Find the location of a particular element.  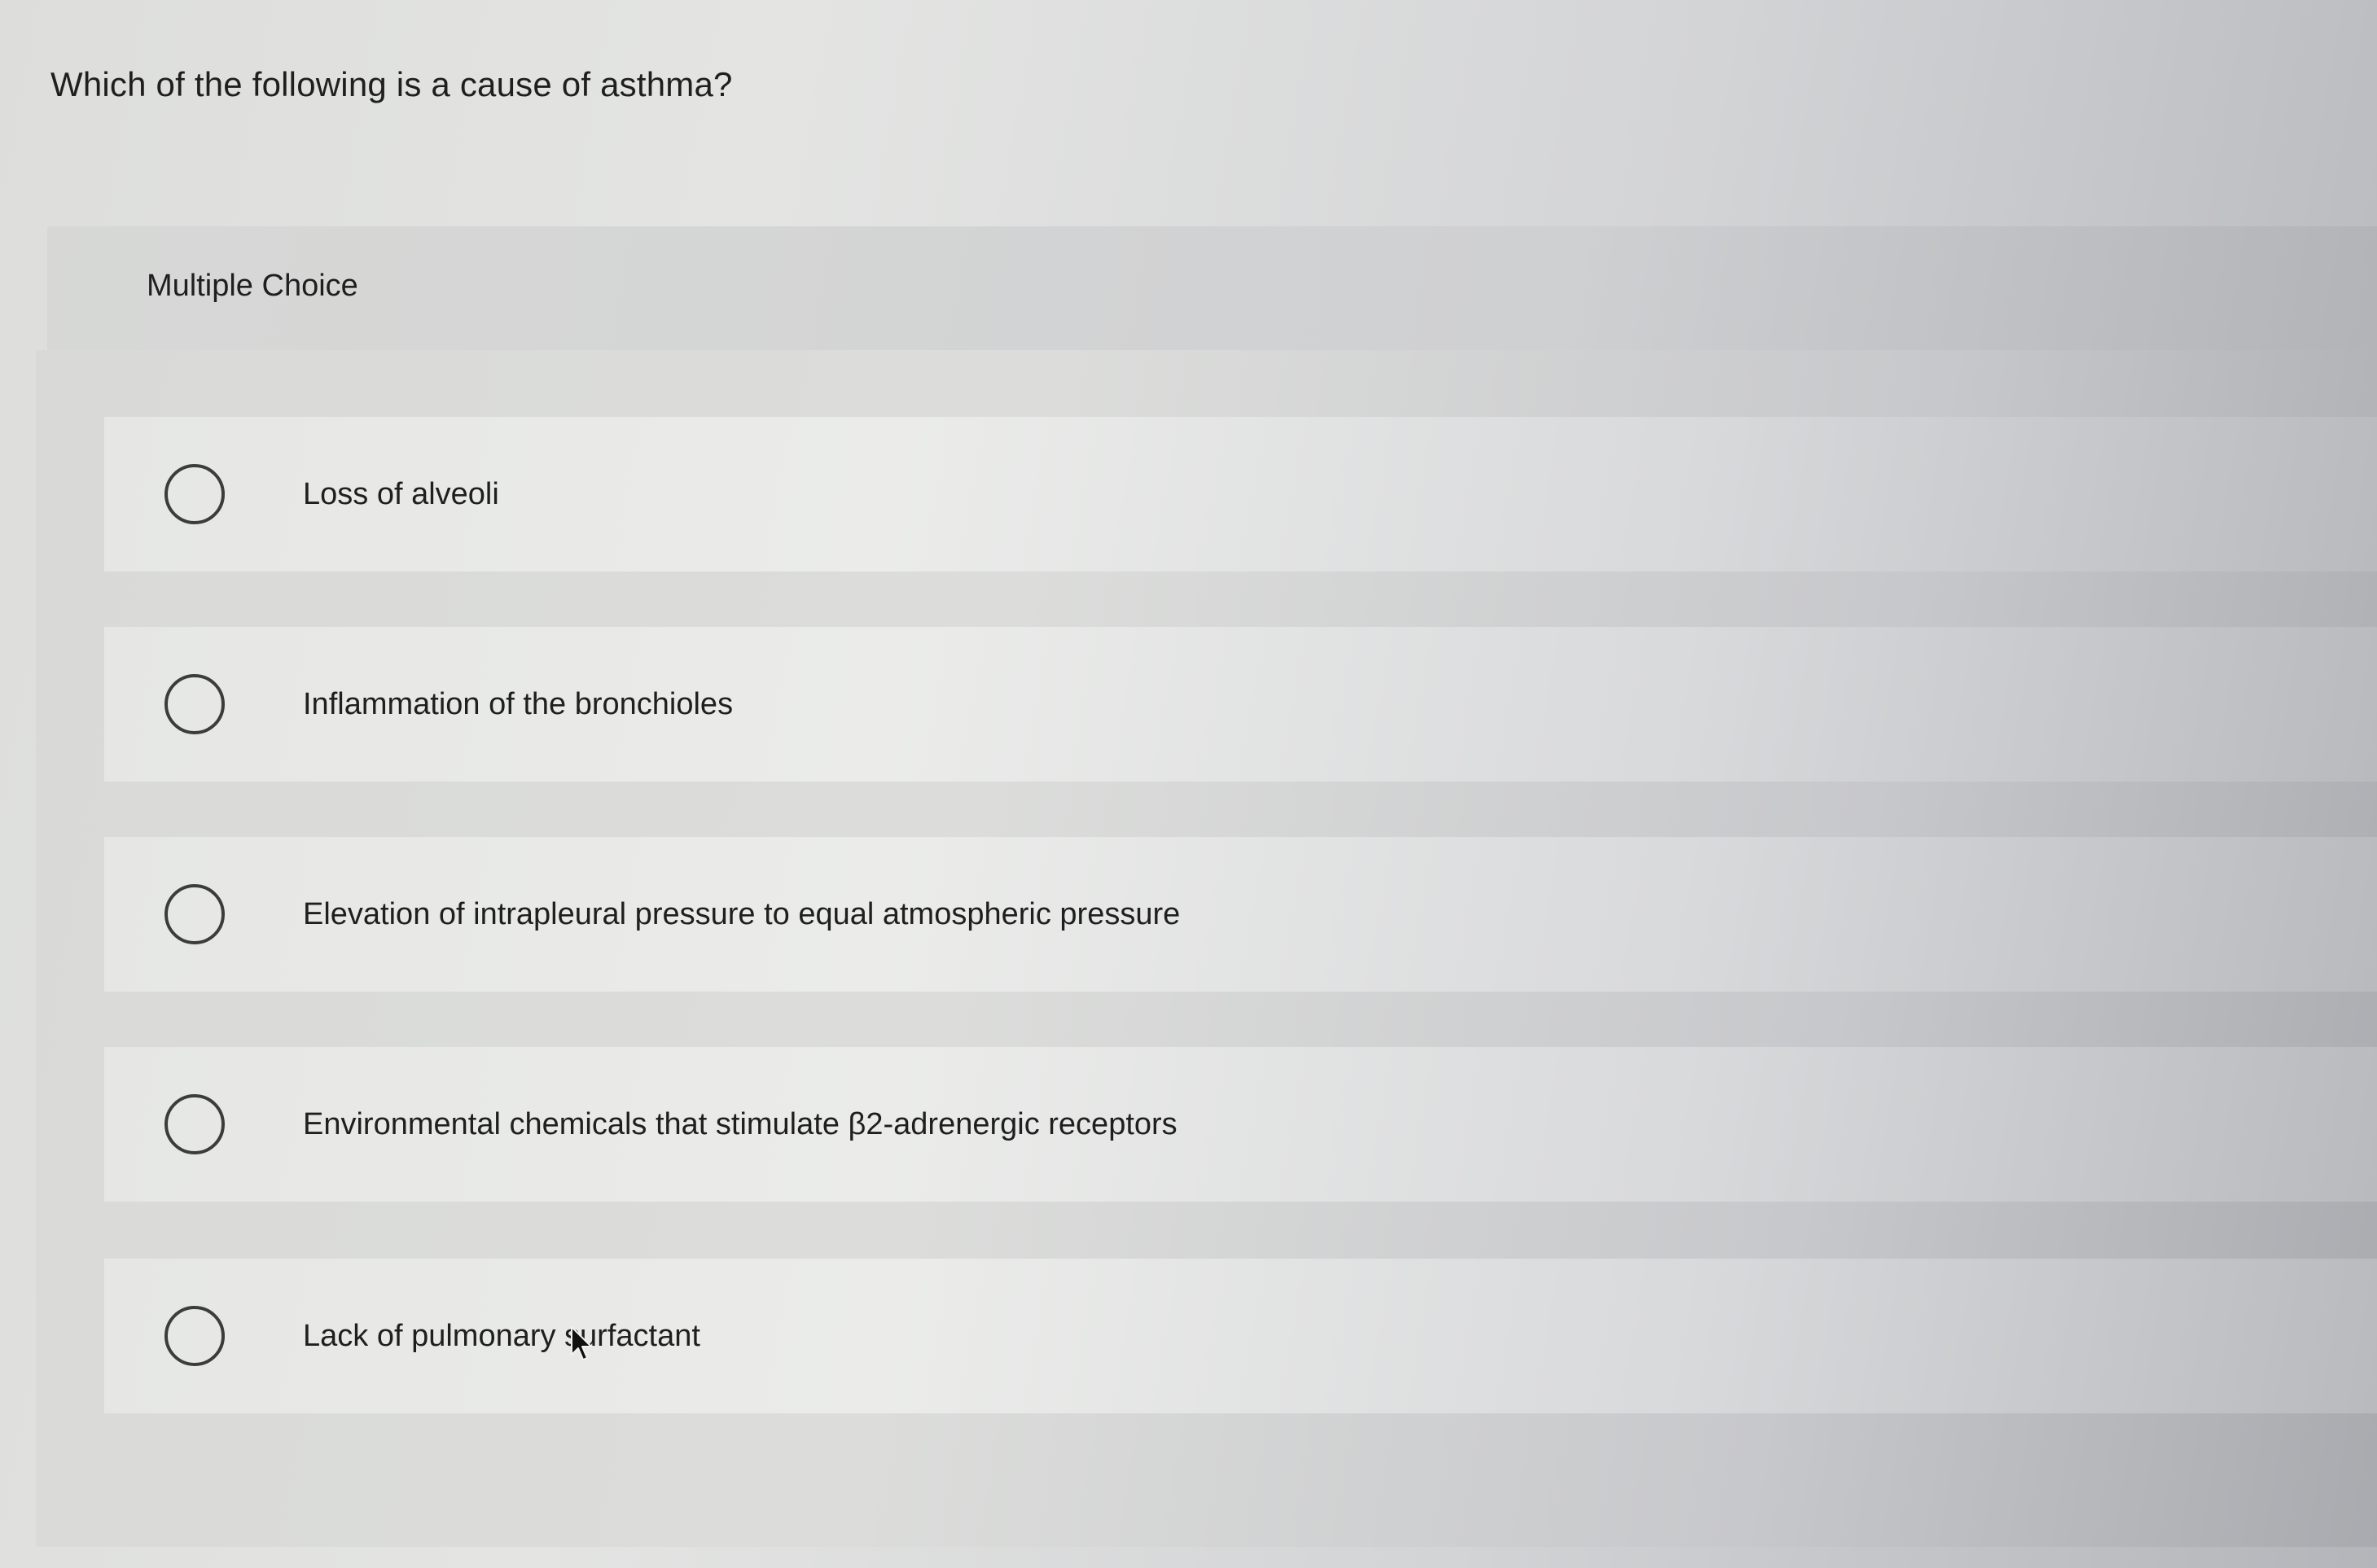

answer-option-5: Lack of pulmonary surfactant is located at coordinates (1240, 1336).